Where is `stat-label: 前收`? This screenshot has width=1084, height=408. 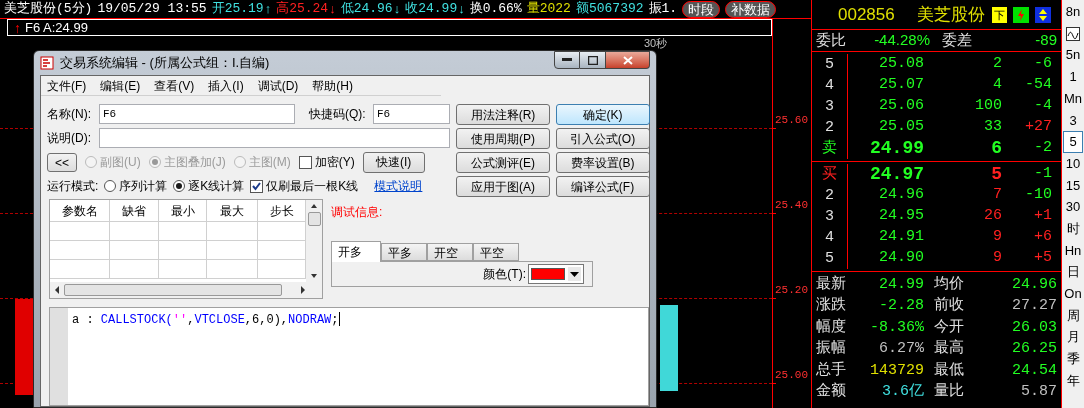
stat-label: 前收 is located at coordinates (949, 306).